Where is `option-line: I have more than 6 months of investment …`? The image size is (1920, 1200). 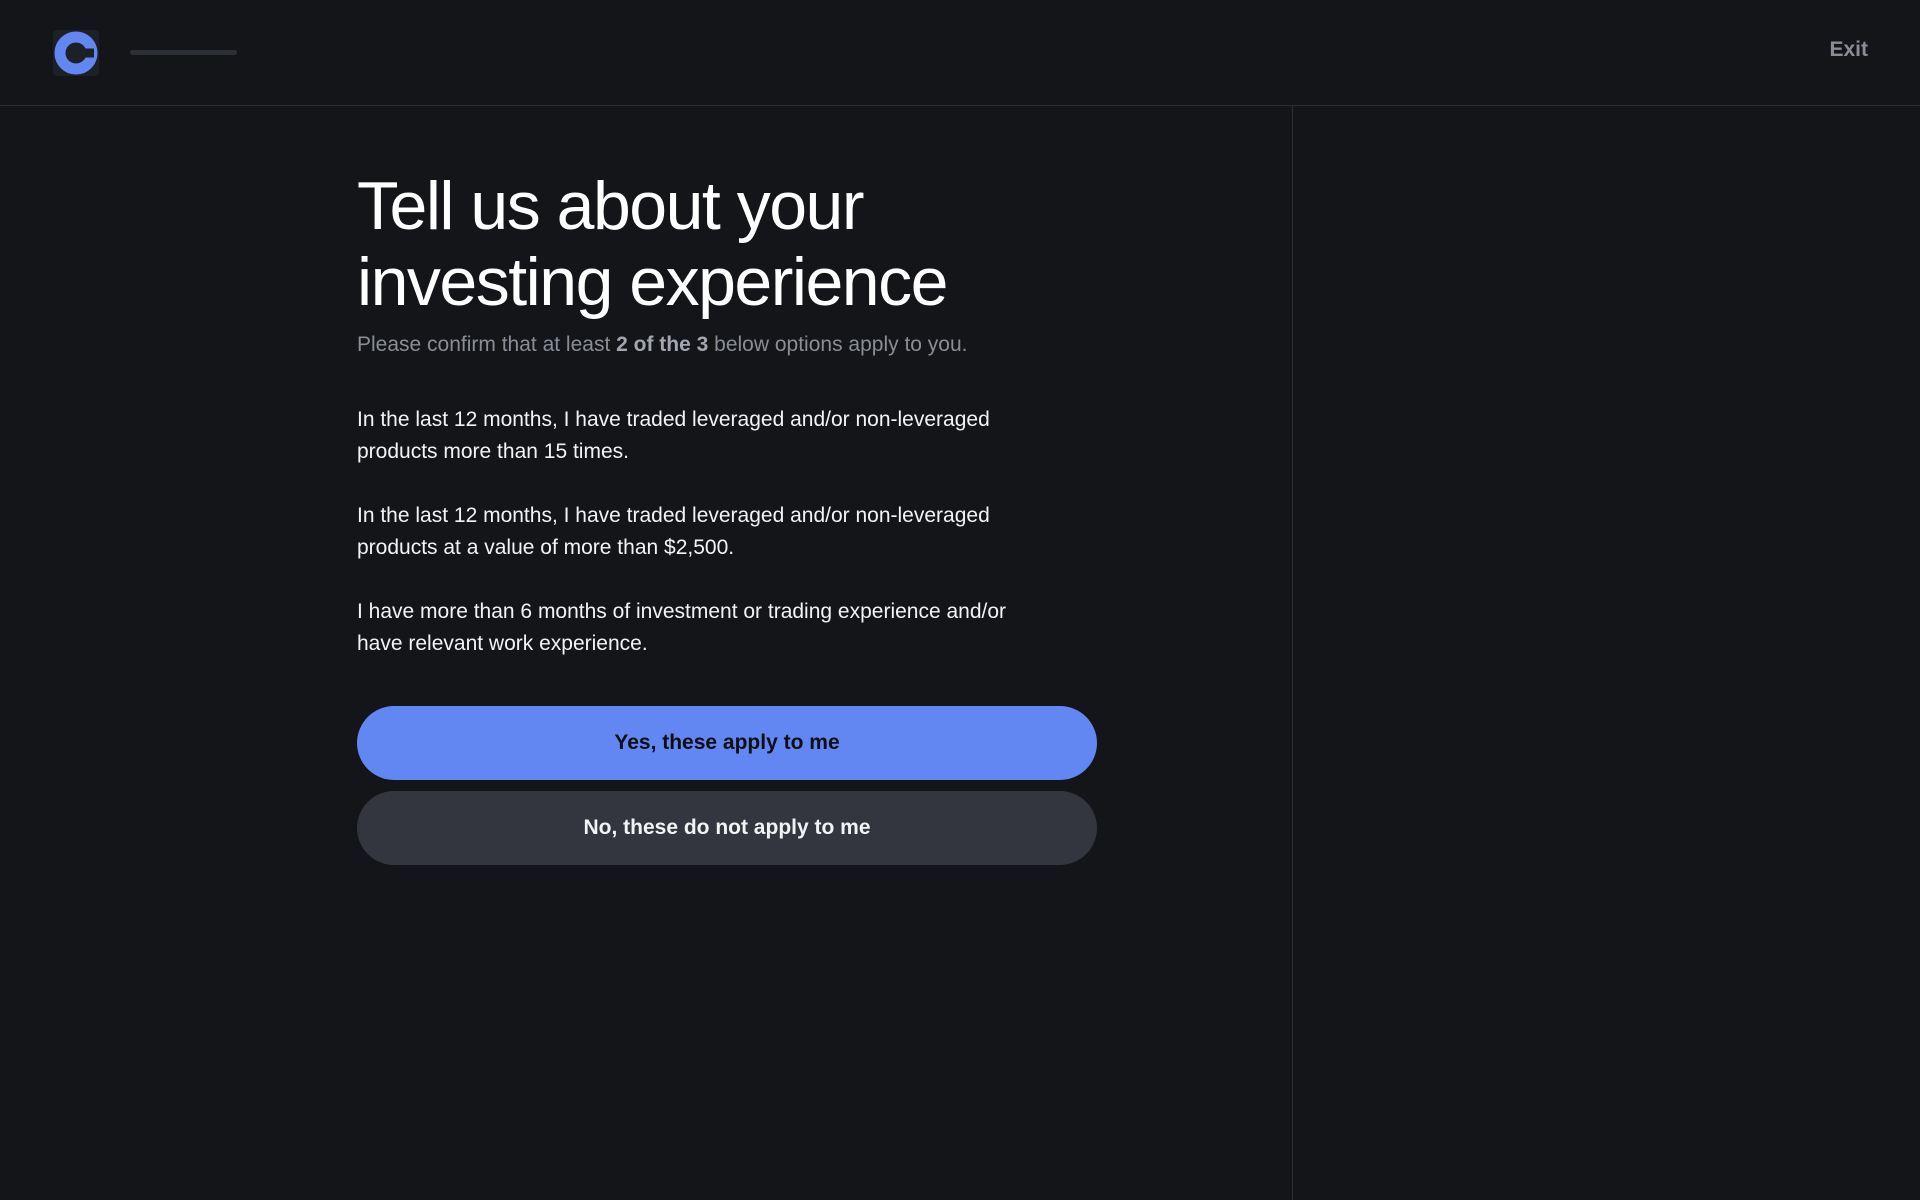
option-line: I have more than 6 months of investment … is located at coordinates (682, 611).